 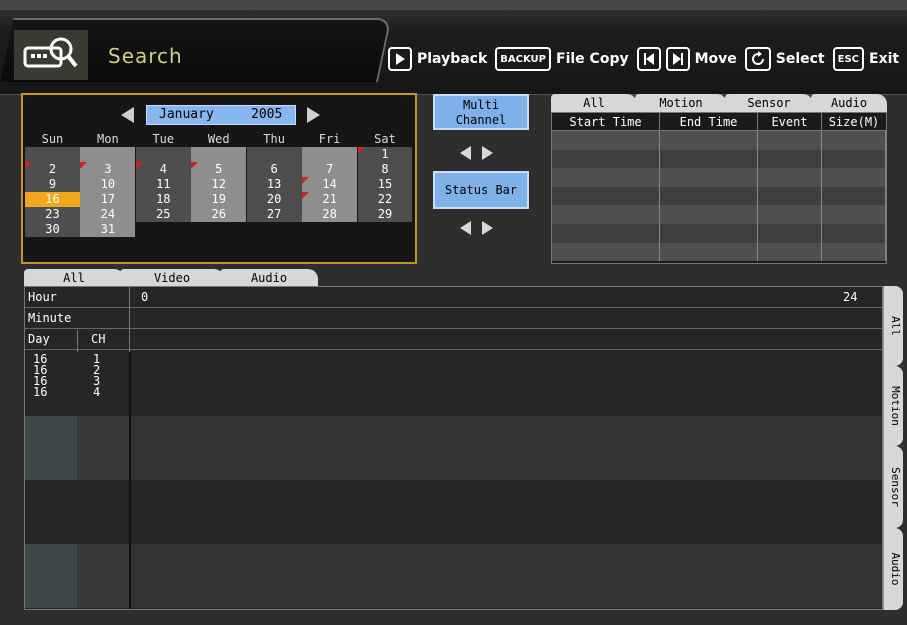 What do you see at coordinates (330, 169) in the screenshot?
I see `calendar-day: 7` at bounding box center [330, 169].